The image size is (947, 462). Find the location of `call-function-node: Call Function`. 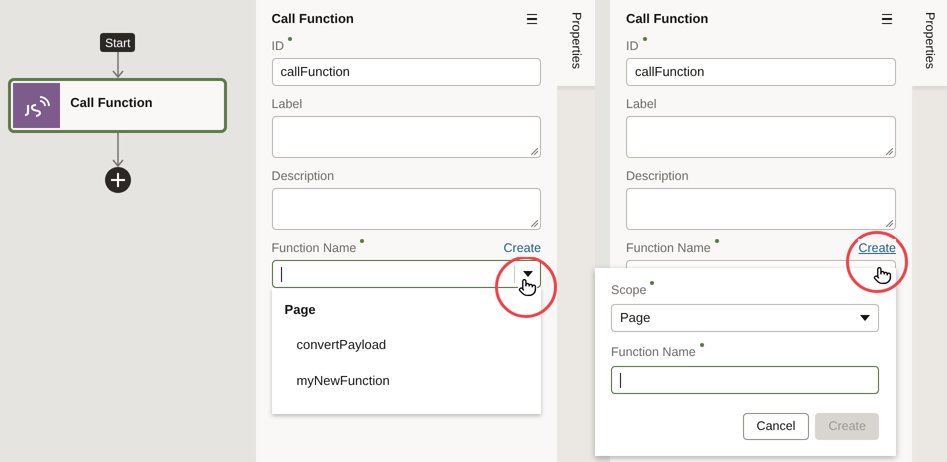

call-function-node: Call Function is located at coordinates (118, 105).